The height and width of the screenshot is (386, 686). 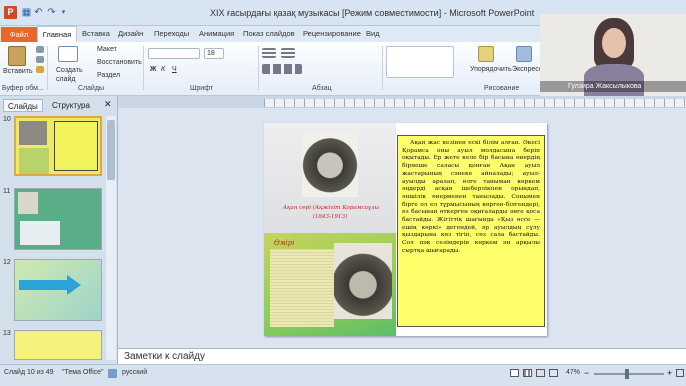 I want to click on font-size-value: 18, so click(x=211, y=53).